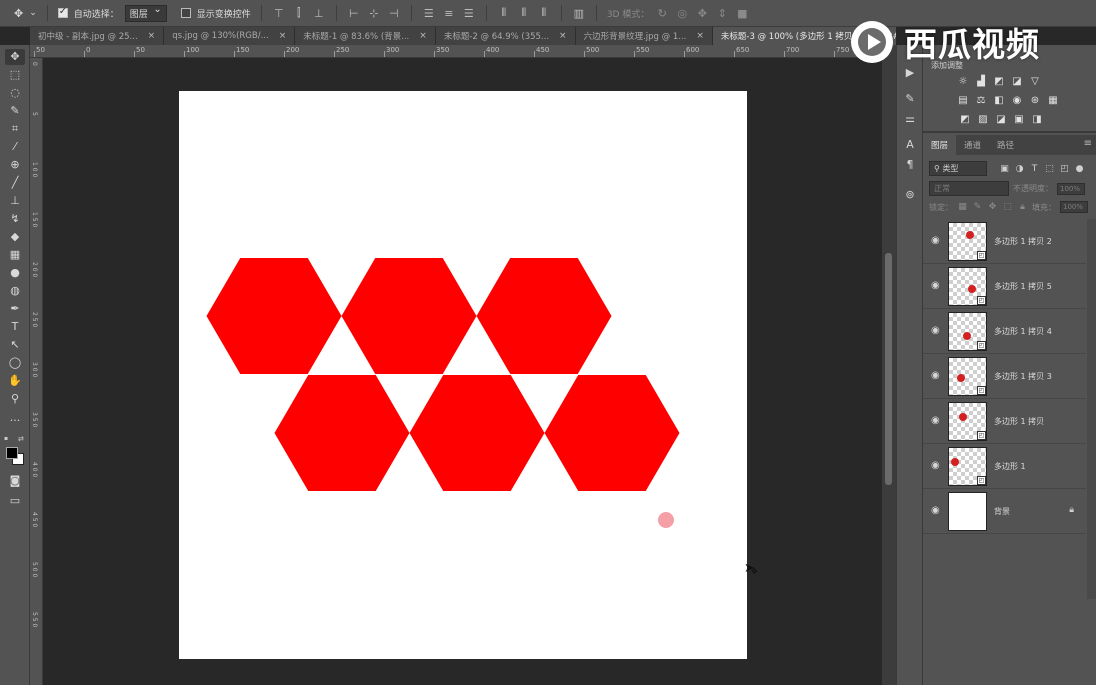 The width and height of the screenshot is (1096, 685). I want to click on layer-row: ◉ ◰ 多边形 1 拷贝, so click(1004, 421).